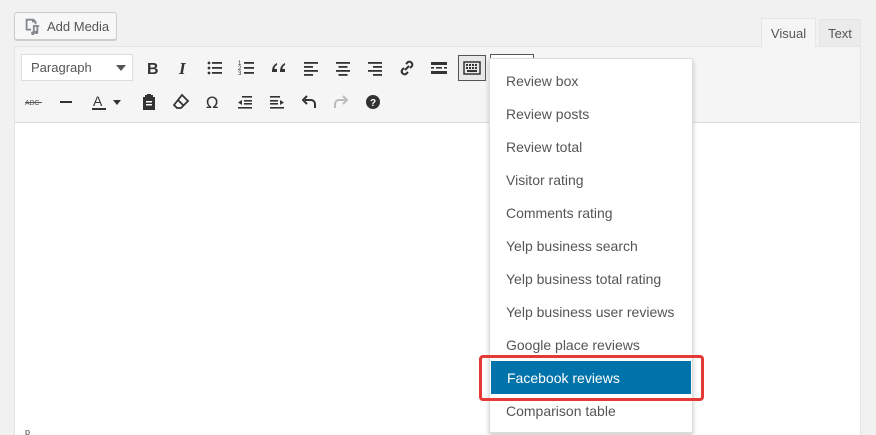 This screenshot has width=876, height=435. Describe the element at coordinates (788, 32) in the screenshot. I see `tab-visual: Visual` at that location.